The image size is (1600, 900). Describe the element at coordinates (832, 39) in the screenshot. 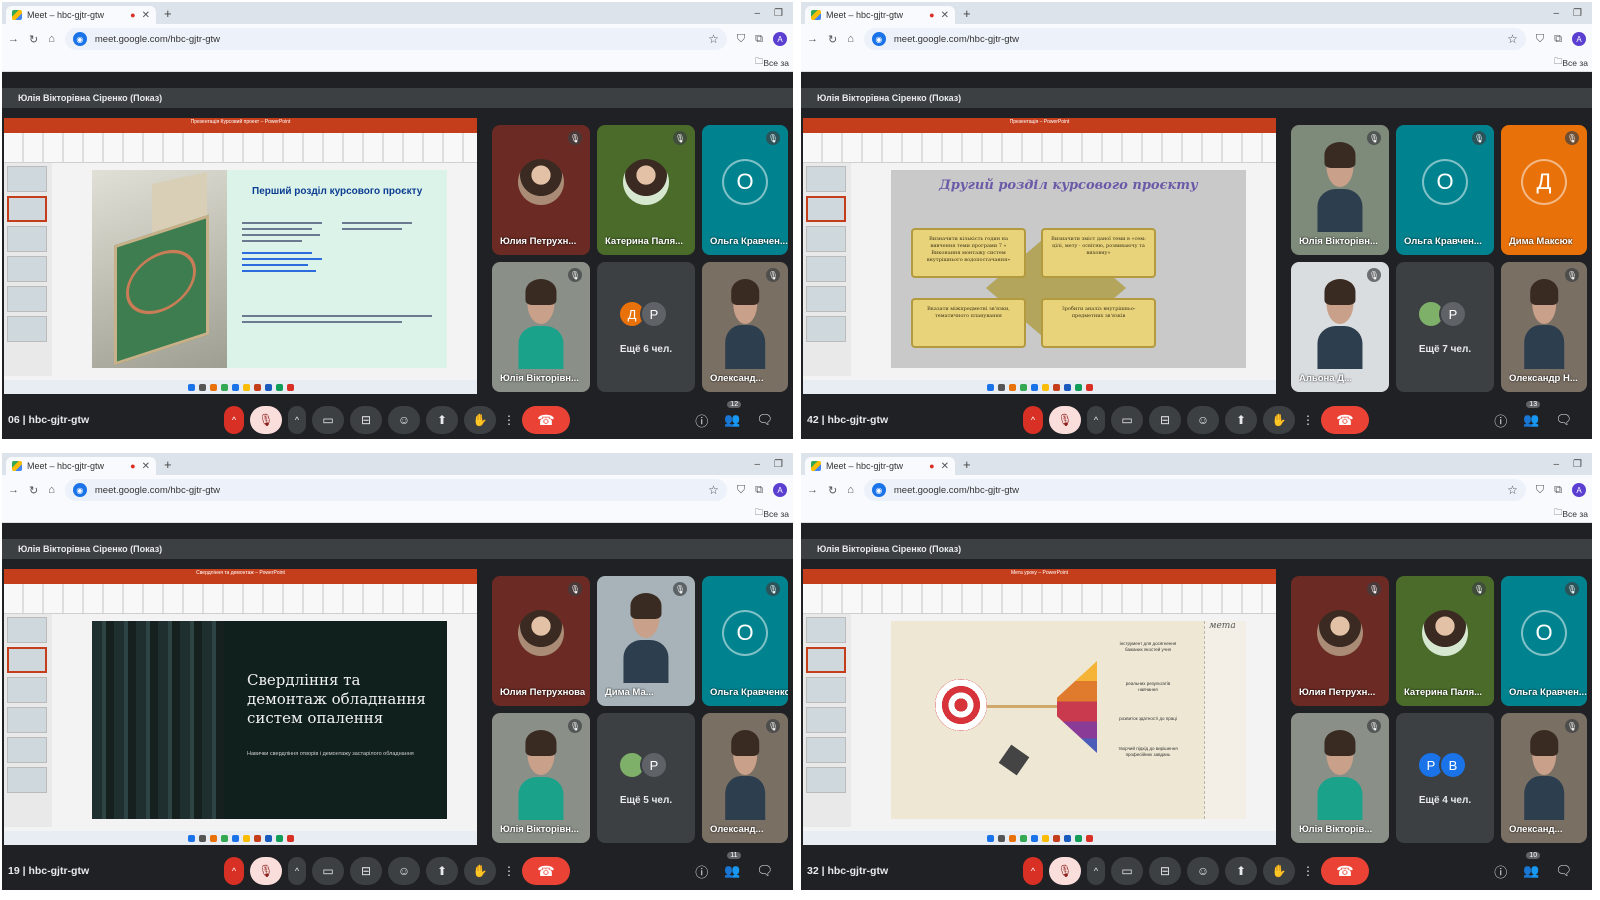

I see `reload-icon: ↻` at that location.